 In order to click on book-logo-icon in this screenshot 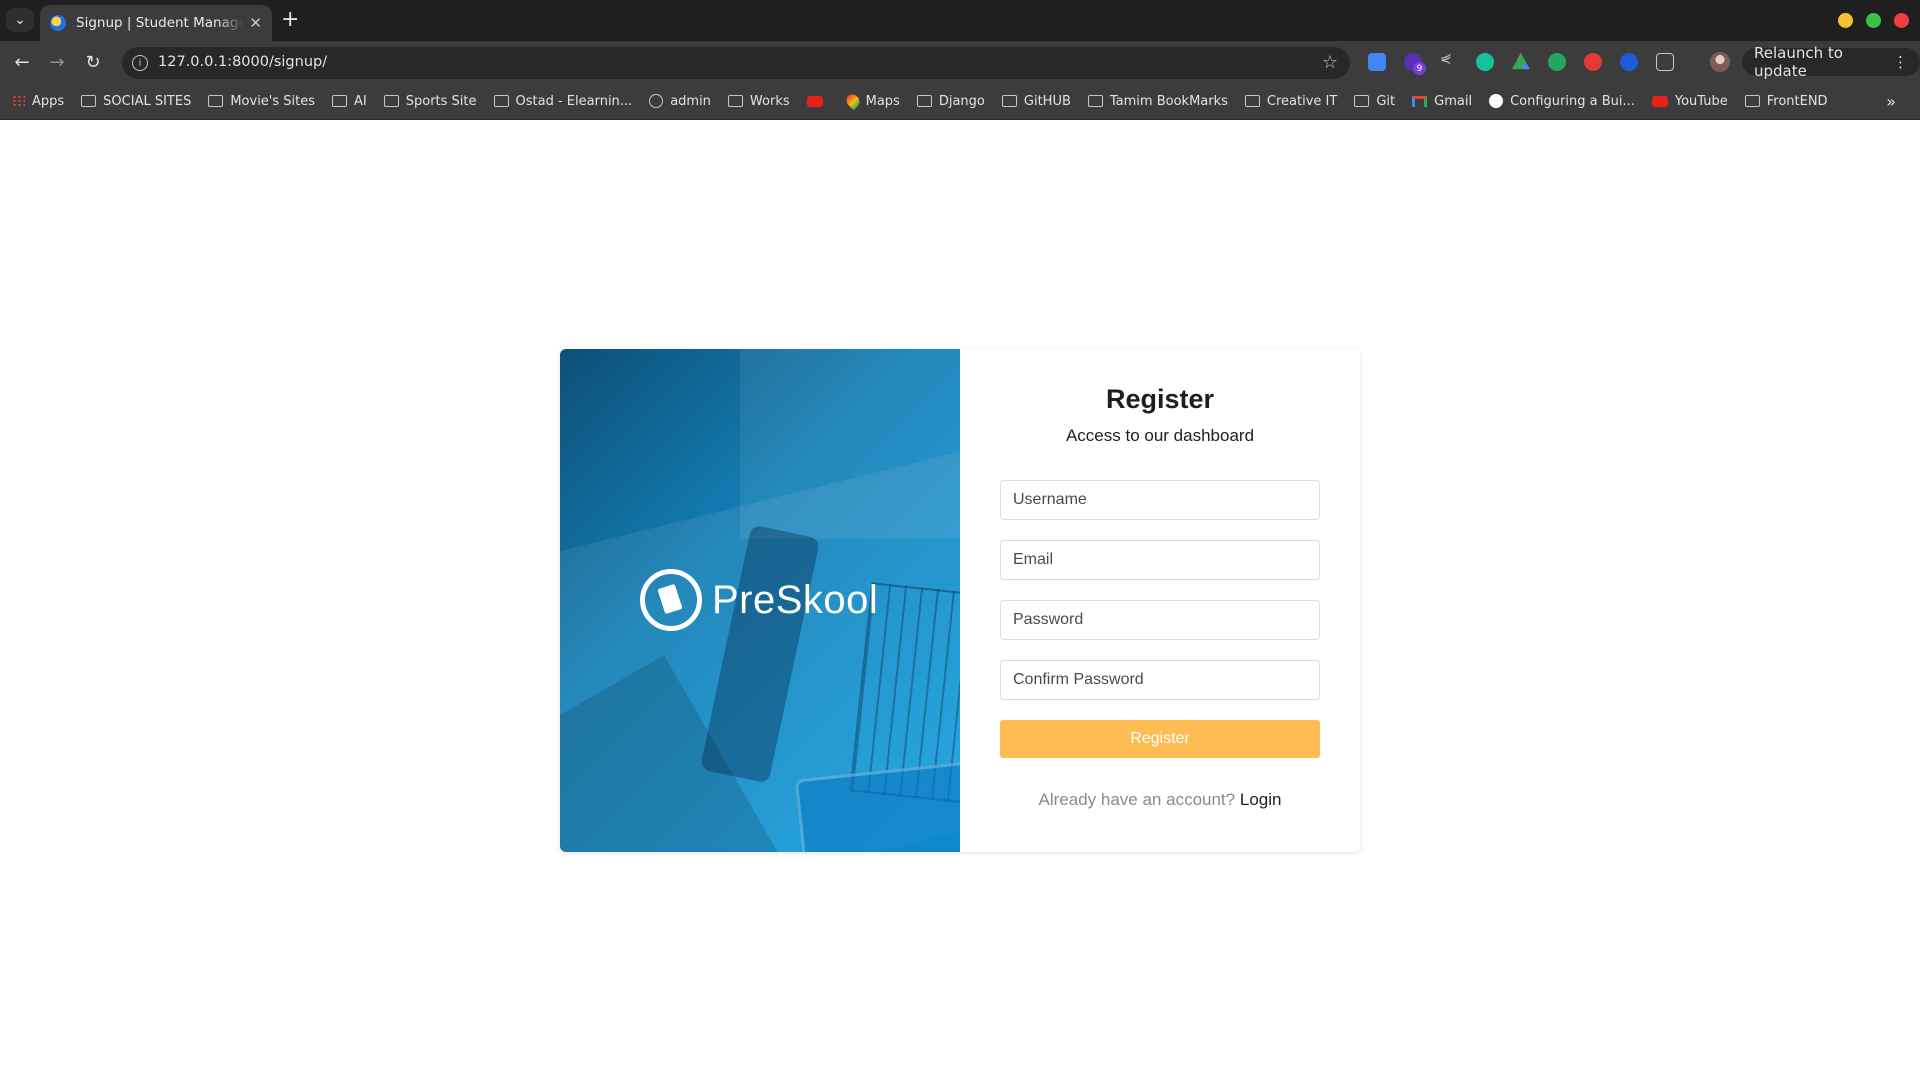, I will do `click(671, 600)`.